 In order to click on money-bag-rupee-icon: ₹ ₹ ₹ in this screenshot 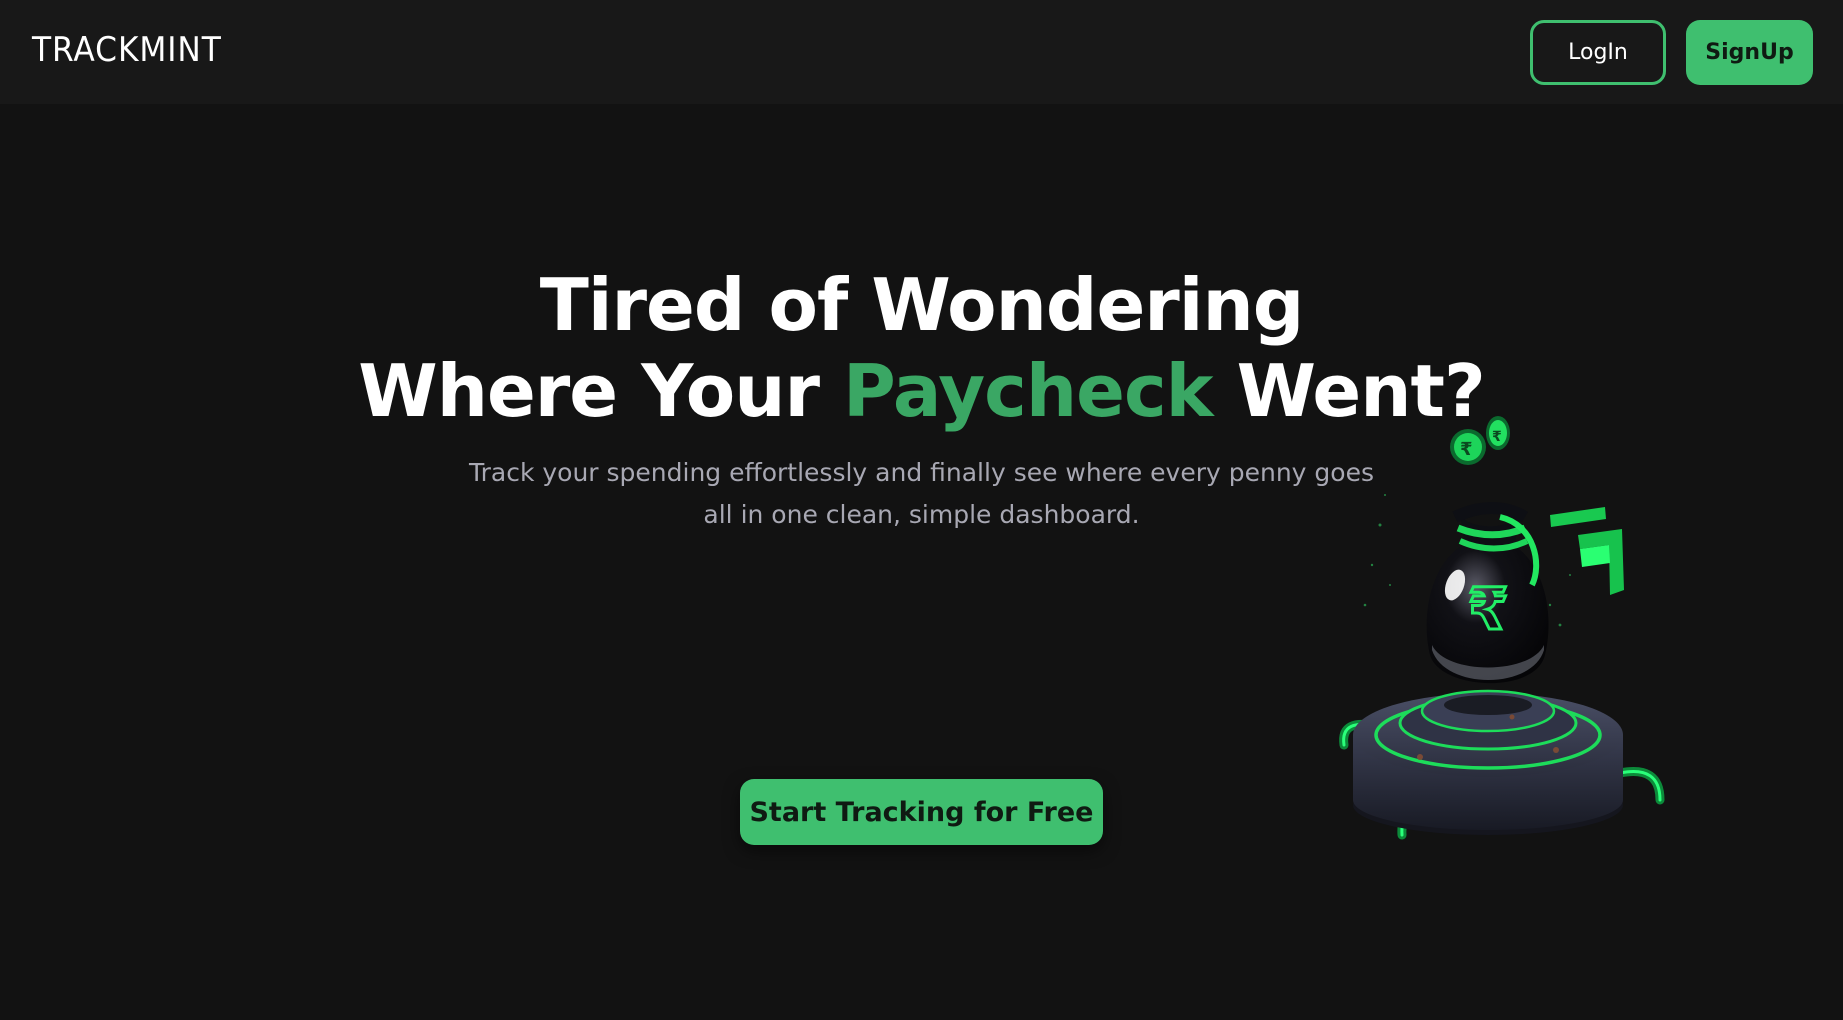, I will do `click(1502, 628)`.